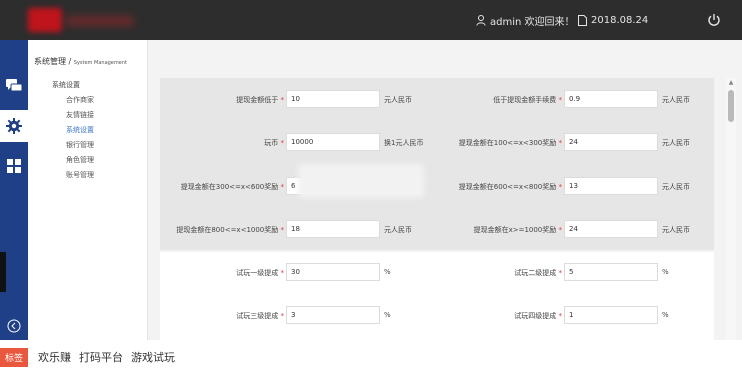  Describe the element at coordinates (510, 187) in the screenshot. I see `field-label: 提现金额在600<=x<800奖励 *` at that location.